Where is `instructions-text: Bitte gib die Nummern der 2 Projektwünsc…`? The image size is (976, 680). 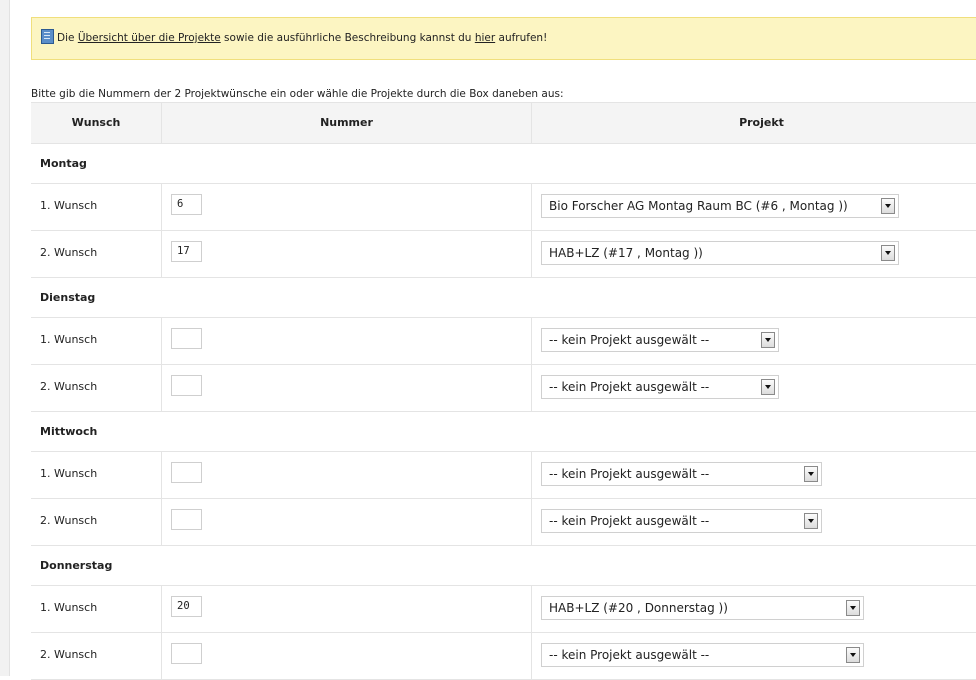 instructions-text: Bitte gib die Nummern der 2 Projektwünsc… is located at coordinates (297, 94).